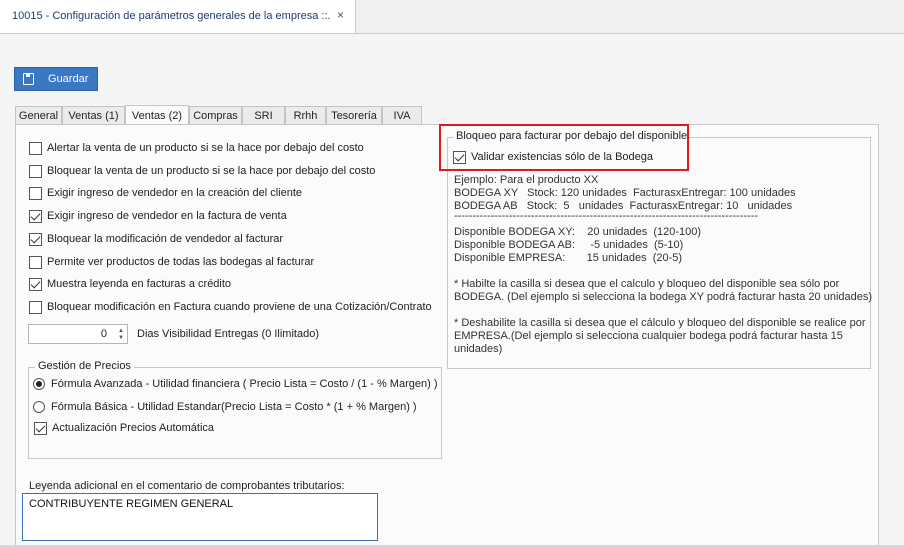 This screenshot has width=904, height=548. What do you see at coordinates (84, 366) in the screenshot?
I see `precios-title: Gestión de Precios` at bounding box center [84, 366].